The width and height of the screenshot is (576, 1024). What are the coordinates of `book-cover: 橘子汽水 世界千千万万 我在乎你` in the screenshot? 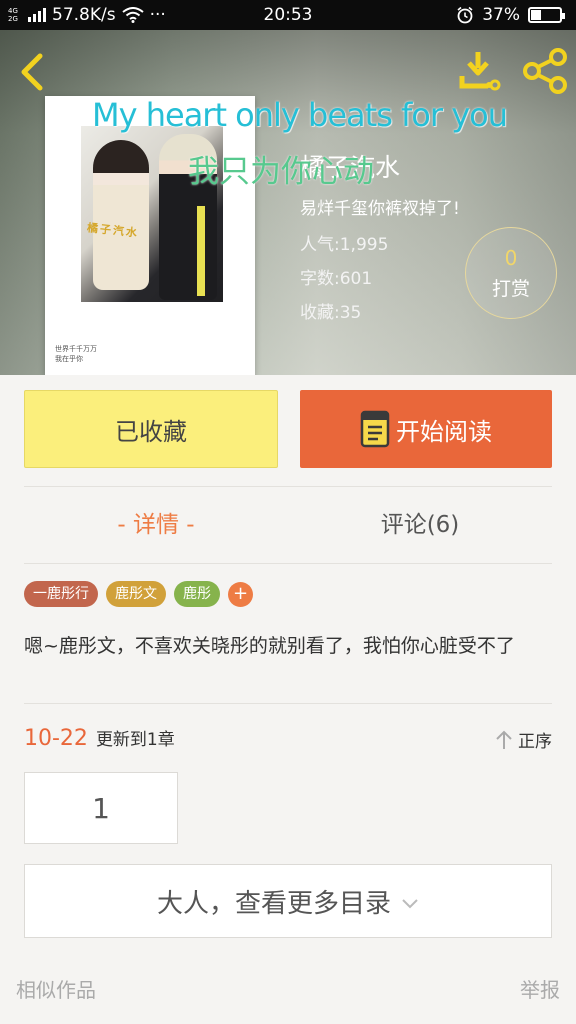 It's located at (150, 235).